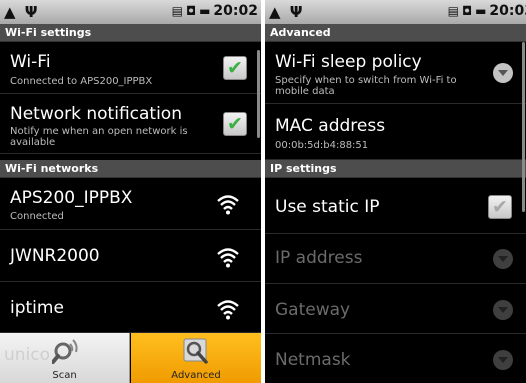 The height and width of the screenshot is (383, 526). What do you see at coordinates (235, 68) in the screenshot?
I see `wifi-checkbox: ✔` at bounding box center [235, 68].